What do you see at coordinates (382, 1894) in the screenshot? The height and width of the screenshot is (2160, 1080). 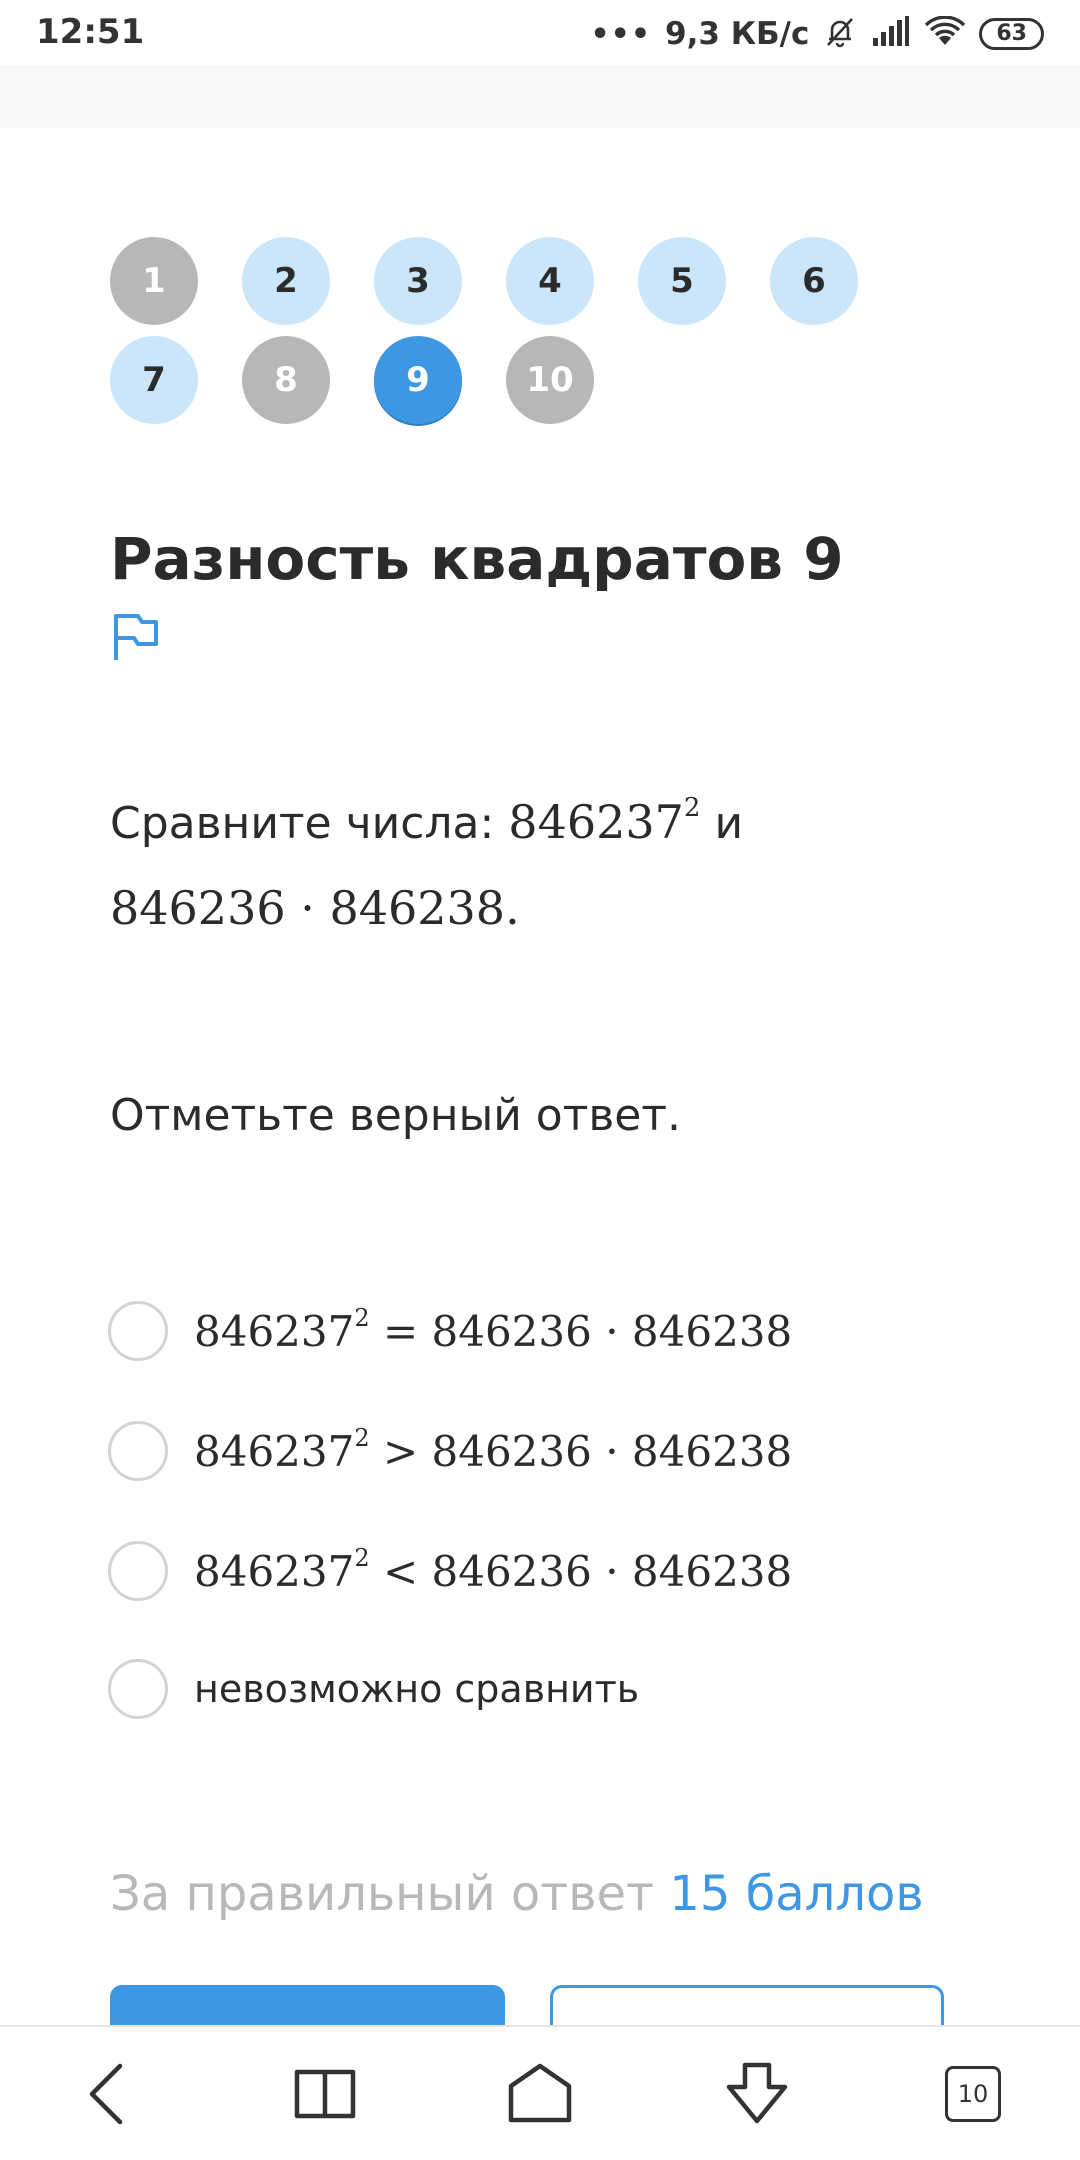 I see `points-prefix: За правильный ответ` at bounding box center [382, 1894].